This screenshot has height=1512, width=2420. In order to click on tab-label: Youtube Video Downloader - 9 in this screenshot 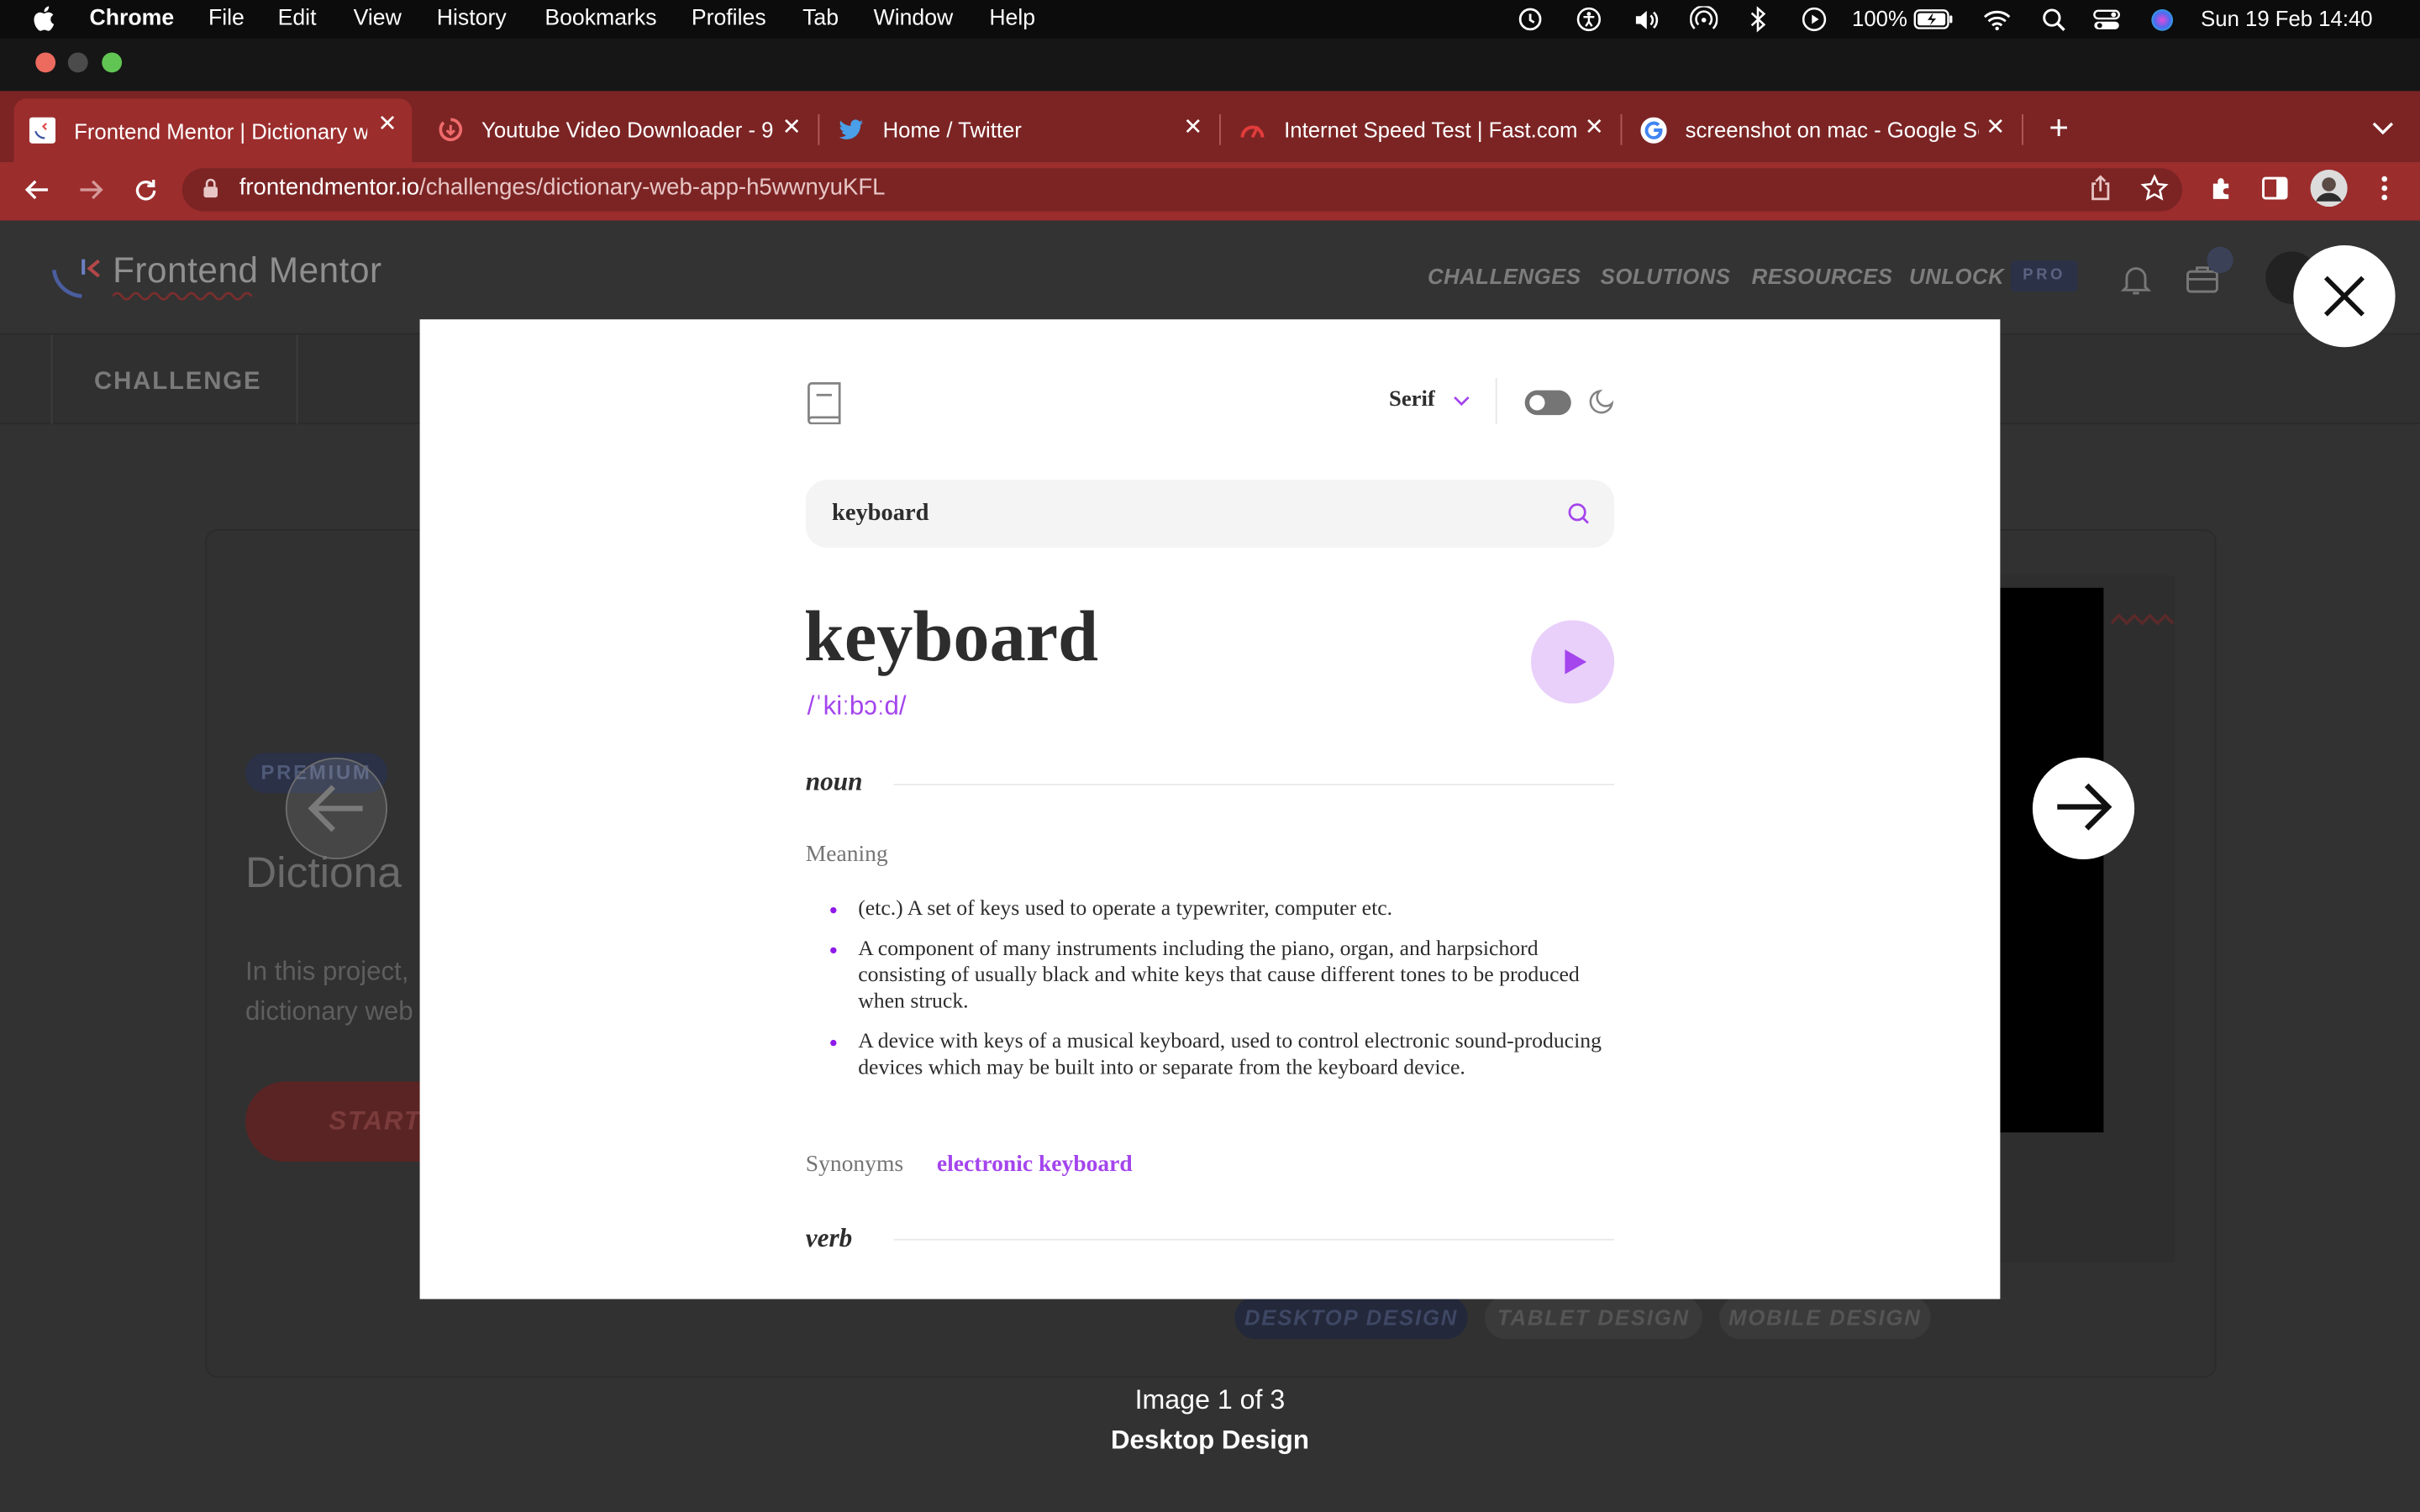, I will do `click(628, 129)`.